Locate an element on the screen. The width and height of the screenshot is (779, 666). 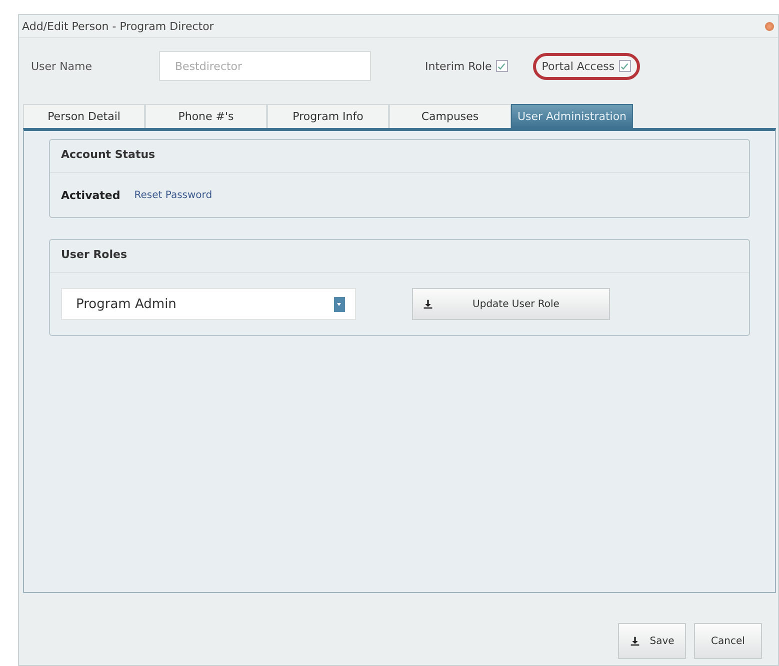
reset-password-link: Reset Password is located at coordinates (173, 195).